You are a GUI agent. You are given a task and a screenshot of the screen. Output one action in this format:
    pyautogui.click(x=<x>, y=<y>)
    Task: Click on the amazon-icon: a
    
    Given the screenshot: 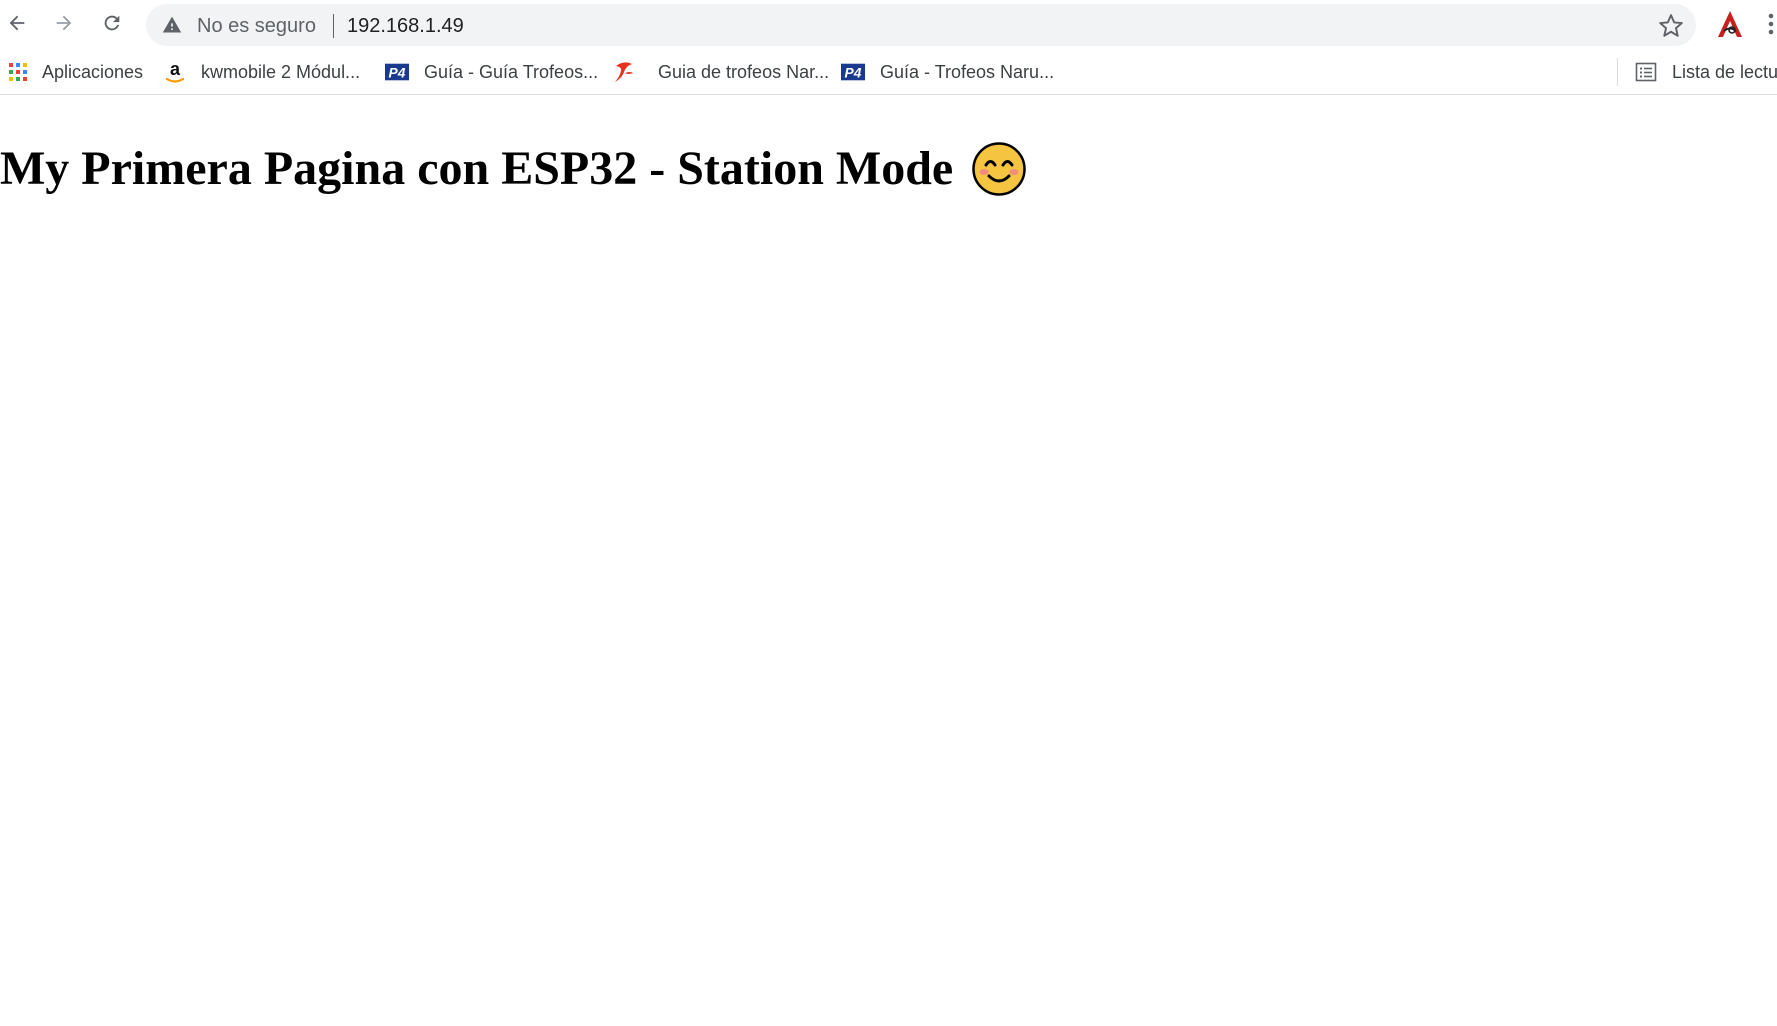 What is the action you would take?
    pyautogui.click(x=175, y=72)
    